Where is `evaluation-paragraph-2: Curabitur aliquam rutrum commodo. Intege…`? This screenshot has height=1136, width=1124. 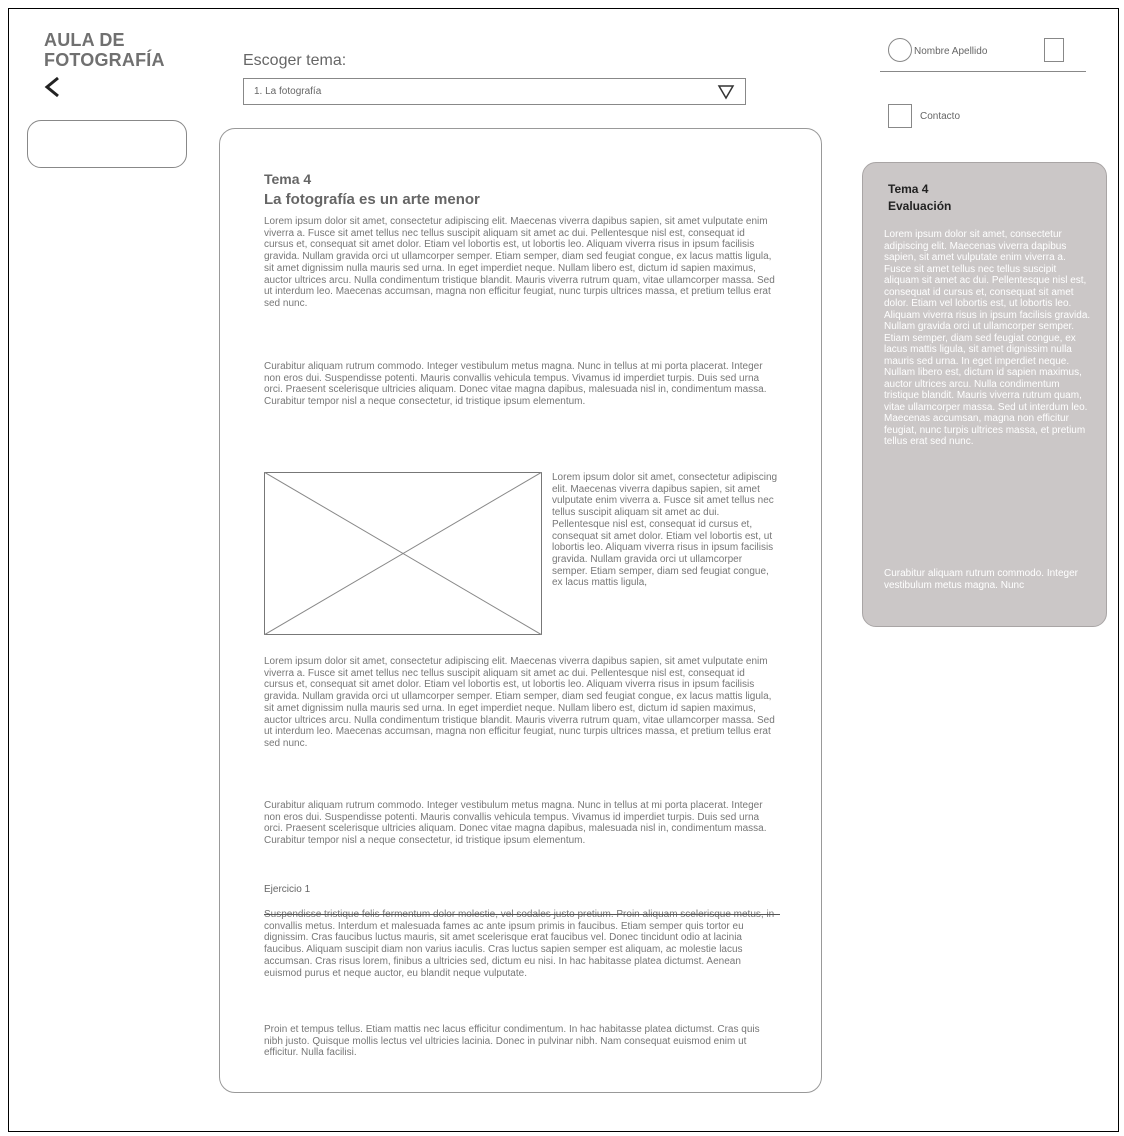
evaluation-paragraph-2: Curabitur aliquam rutrum commodo. Intege… is located at coordinates (981, 579).